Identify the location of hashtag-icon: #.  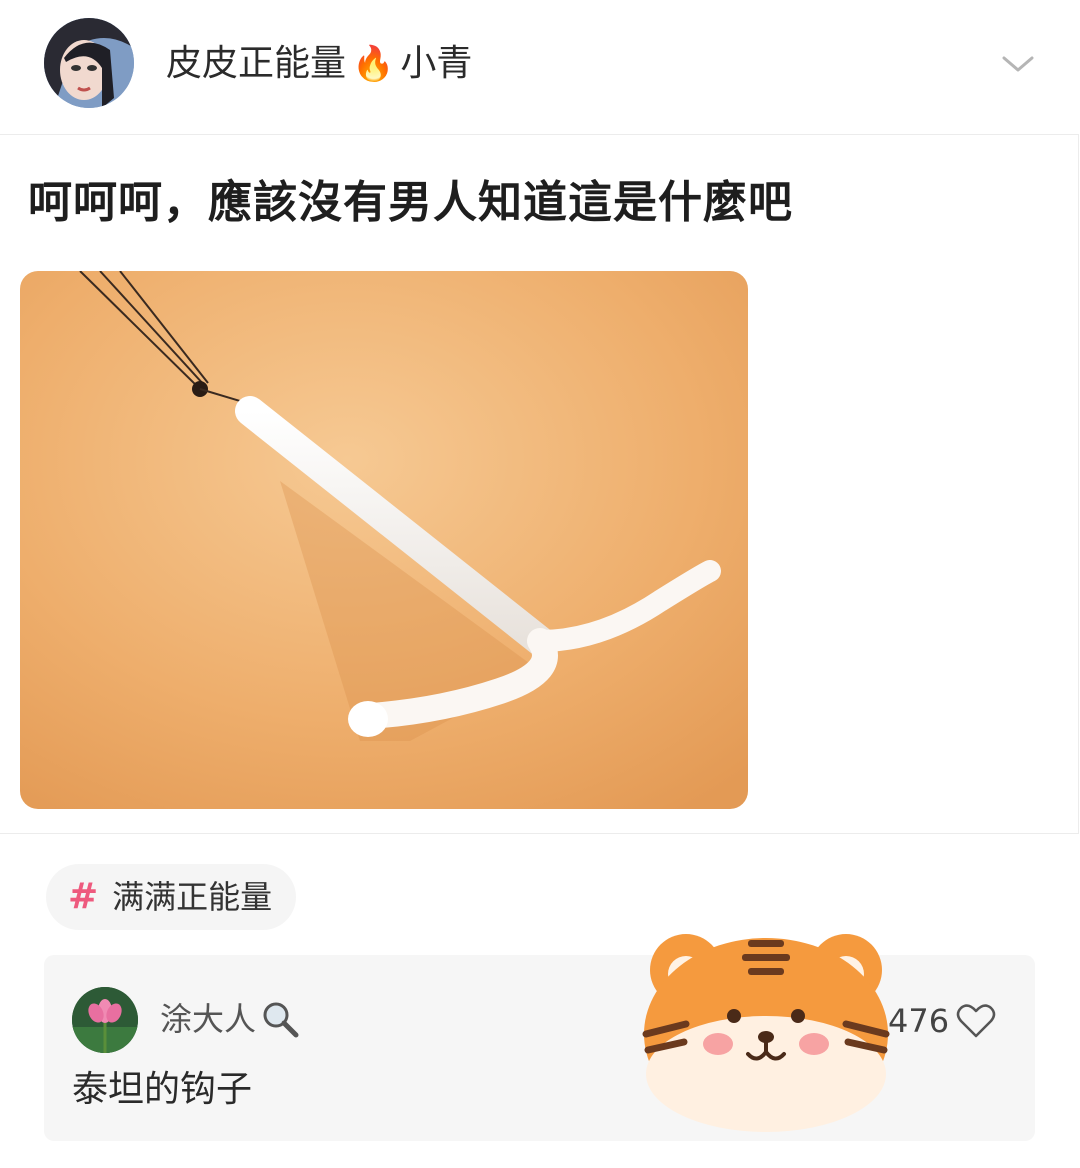
(83, 896).